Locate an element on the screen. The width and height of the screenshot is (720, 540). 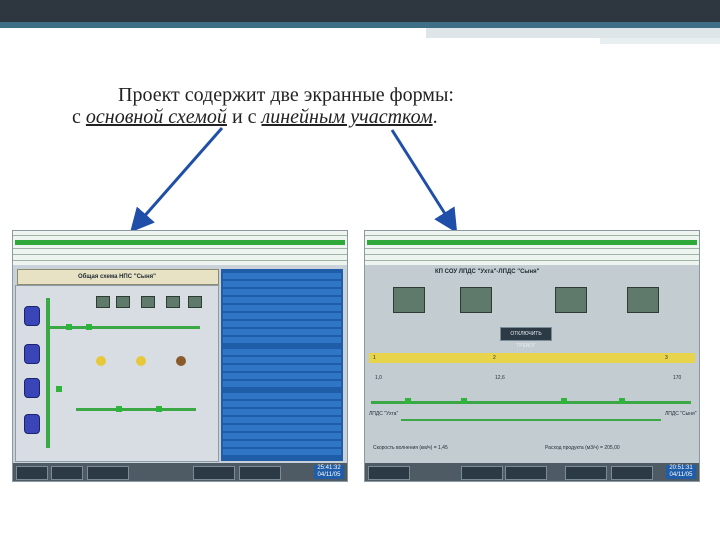
linear-section-link: линейным участком is located at coordinates (347, 117).